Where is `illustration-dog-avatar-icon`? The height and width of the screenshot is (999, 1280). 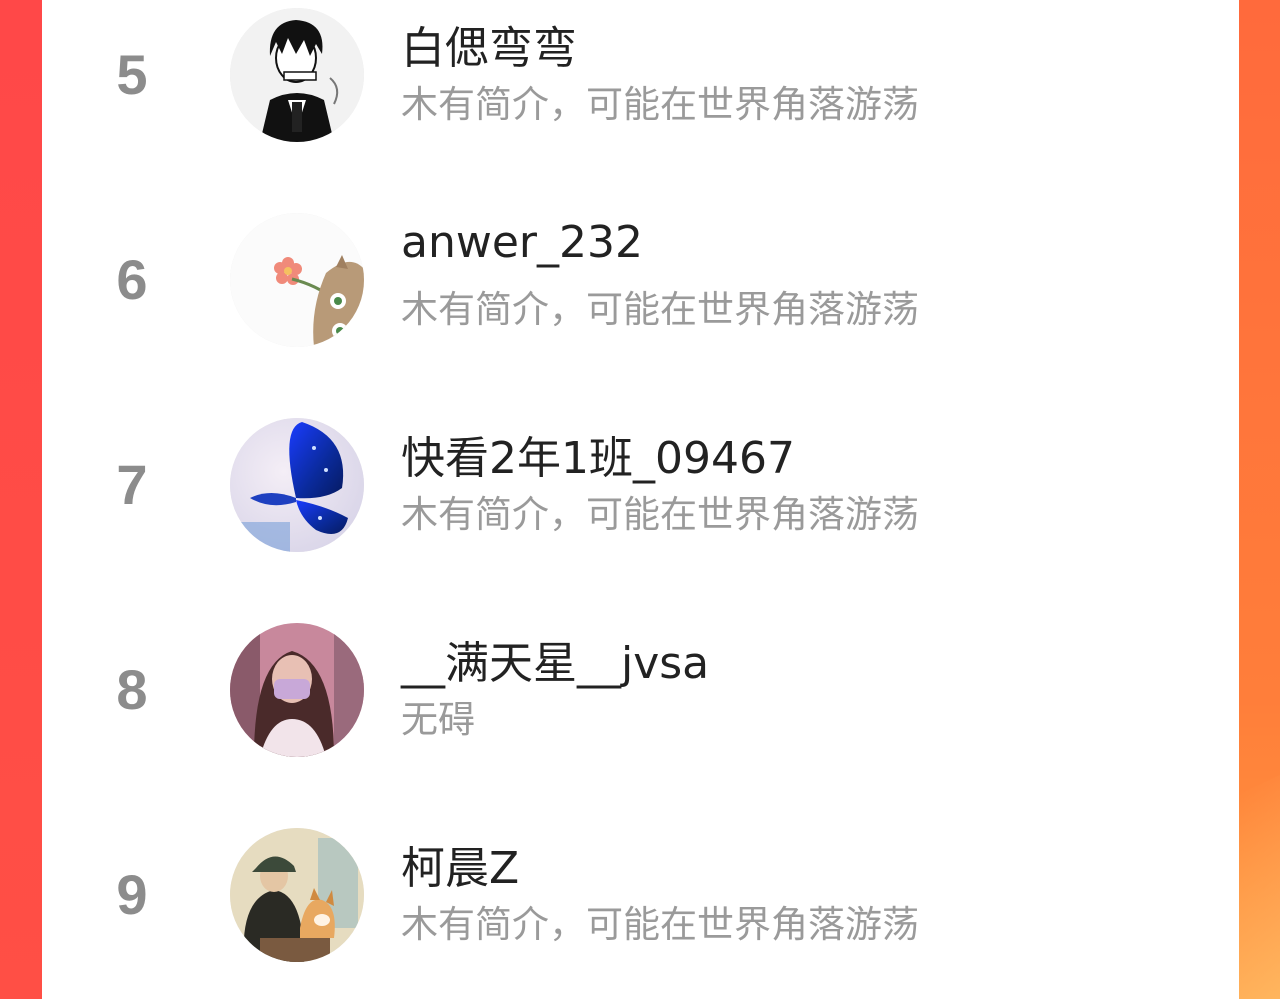 illustration-dog-avatar-icon is located at coordinates (297, 895).